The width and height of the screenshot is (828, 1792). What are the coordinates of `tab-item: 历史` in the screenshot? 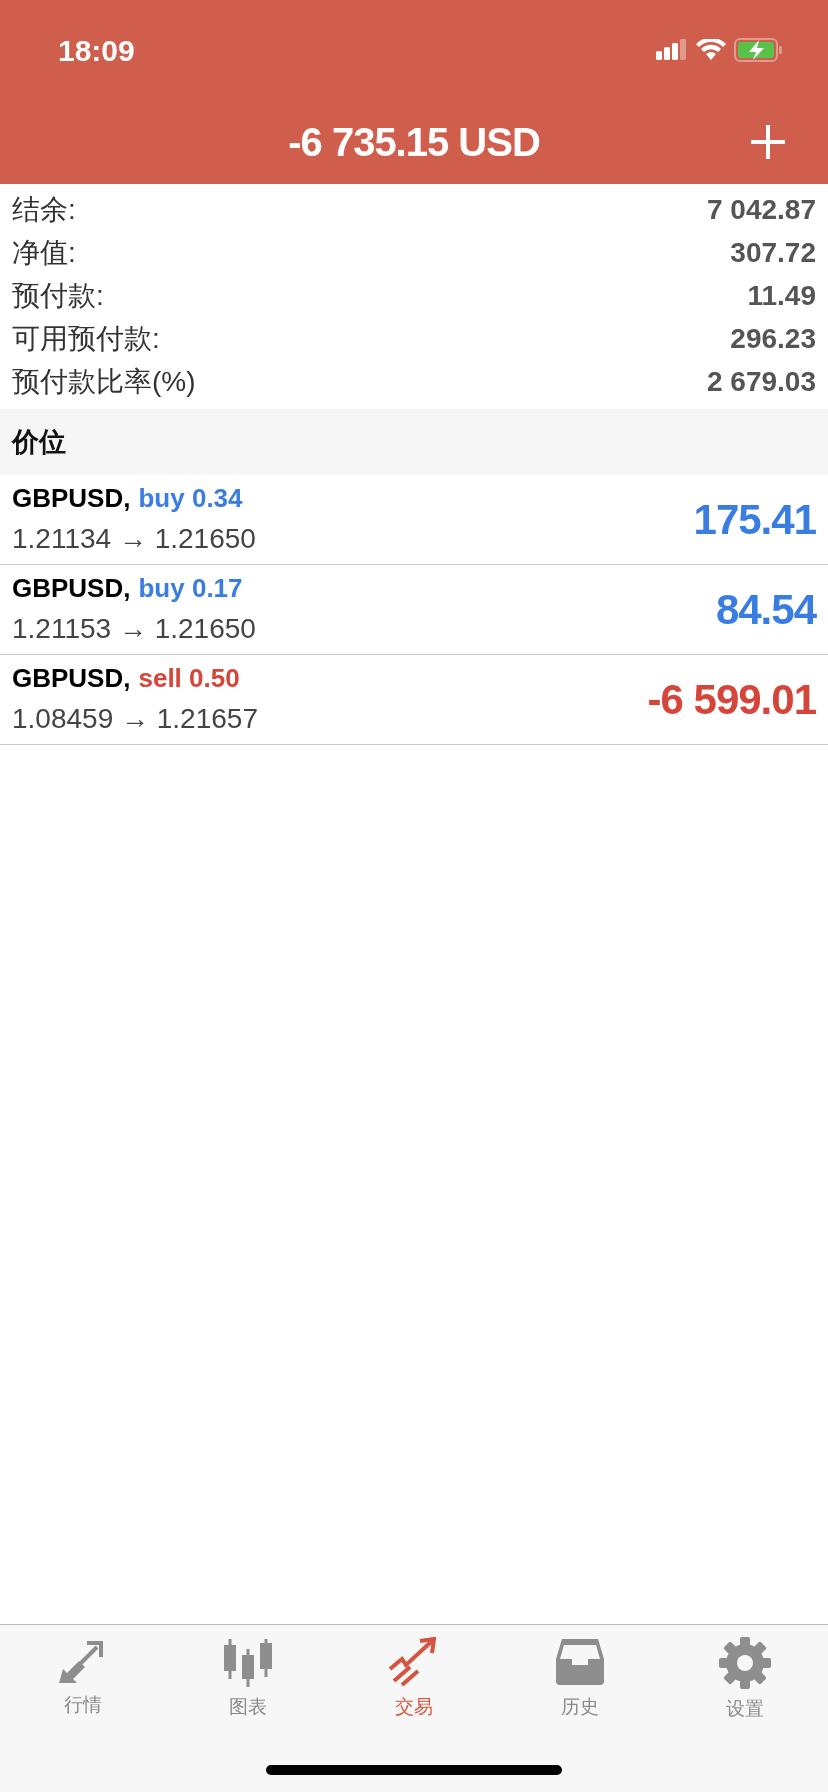 It's located at (579, 1675).